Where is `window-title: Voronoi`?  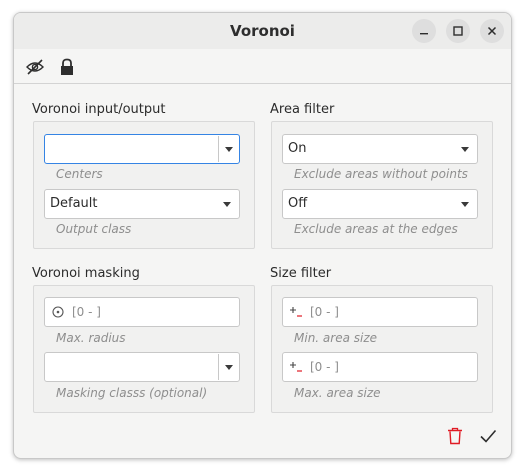 window-title: Voronoi is located at coordinates (262, 31).